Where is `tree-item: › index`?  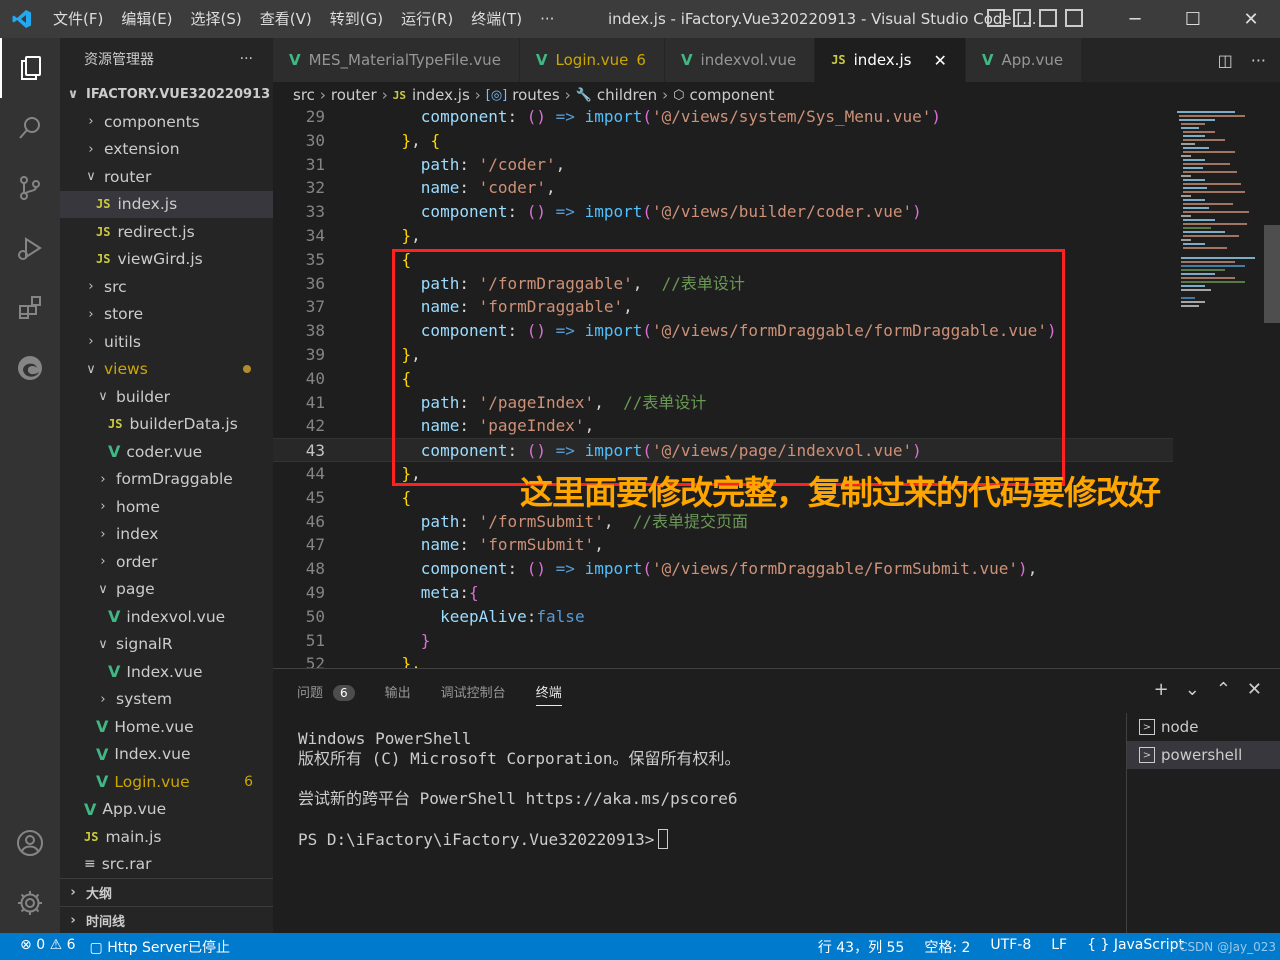 tree-item: › index is located at coordinates (166, 535).